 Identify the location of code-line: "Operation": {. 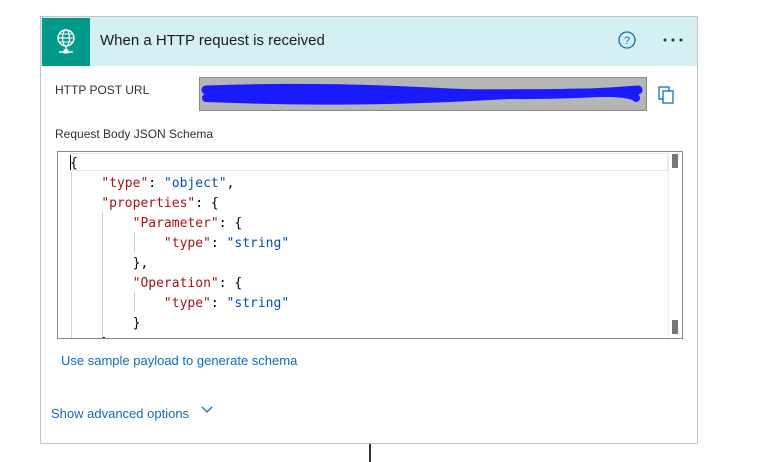
(179, 284).